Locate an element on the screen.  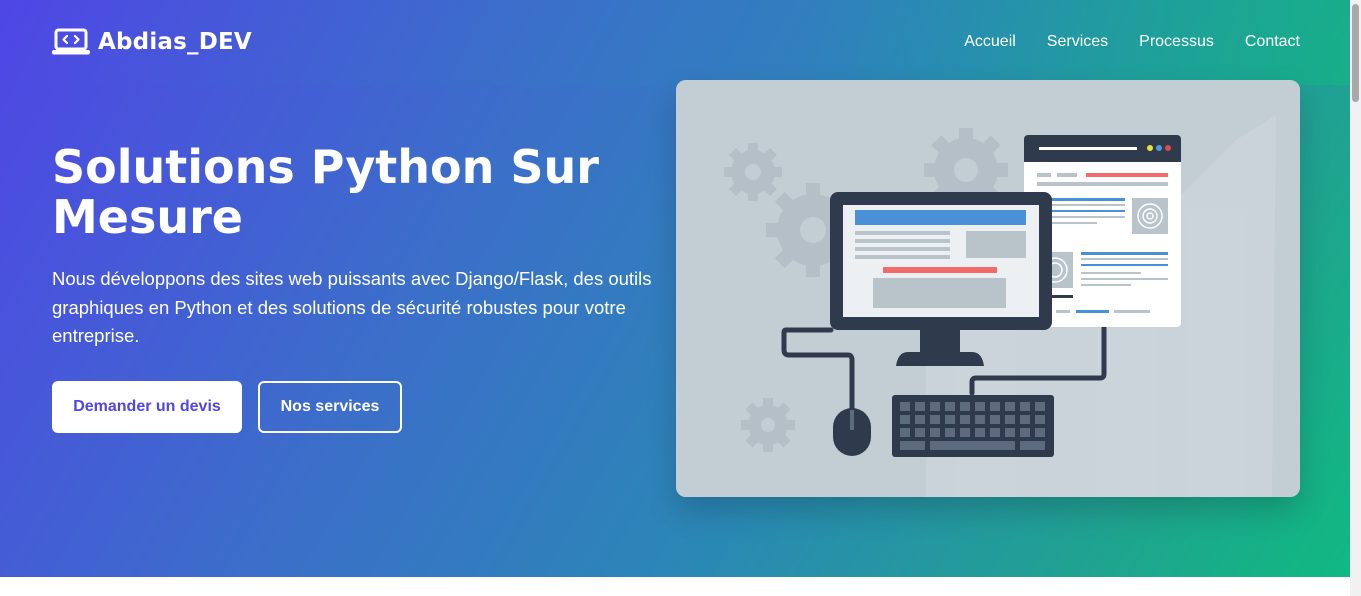
nav-link-processus: Processus is located at coordinates (1176, 42).